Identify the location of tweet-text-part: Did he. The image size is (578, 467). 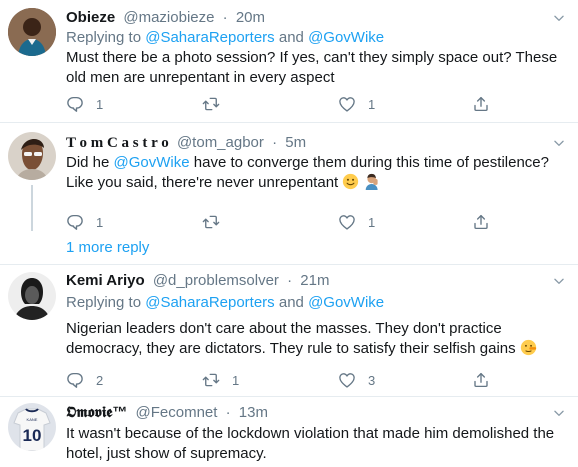
(90, 162).